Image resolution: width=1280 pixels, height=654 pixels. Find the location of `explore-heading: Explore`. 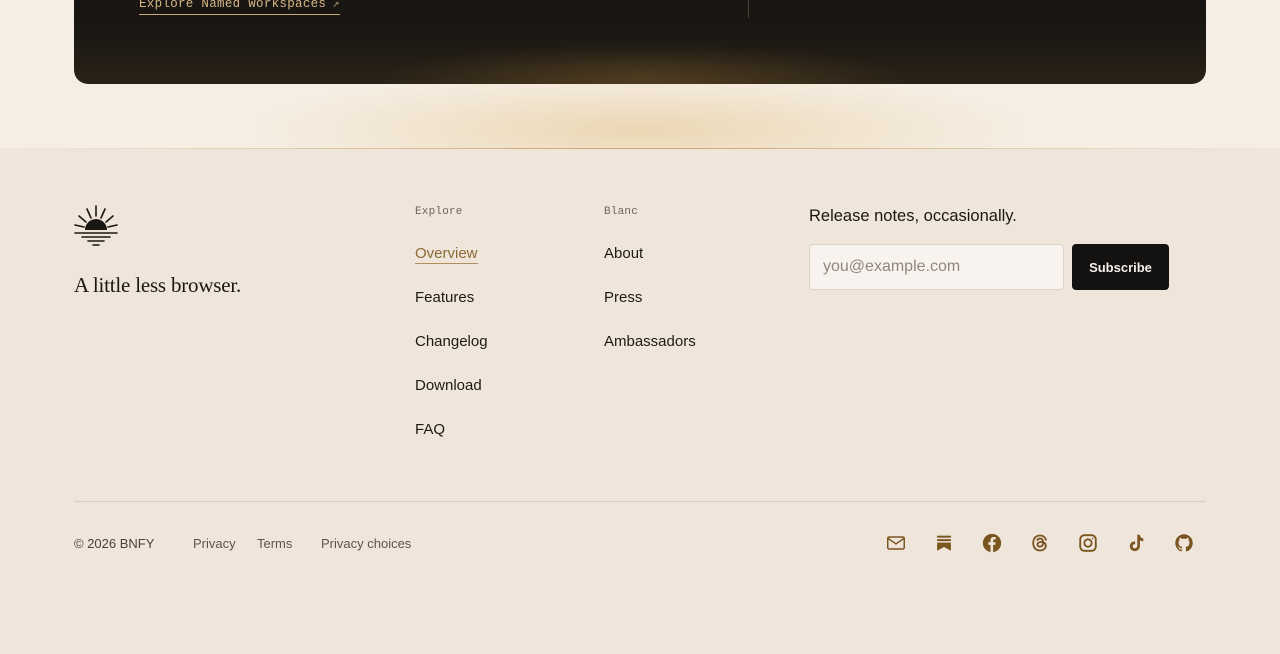

explore-heading: Explore is located at coordinates (439, 212).